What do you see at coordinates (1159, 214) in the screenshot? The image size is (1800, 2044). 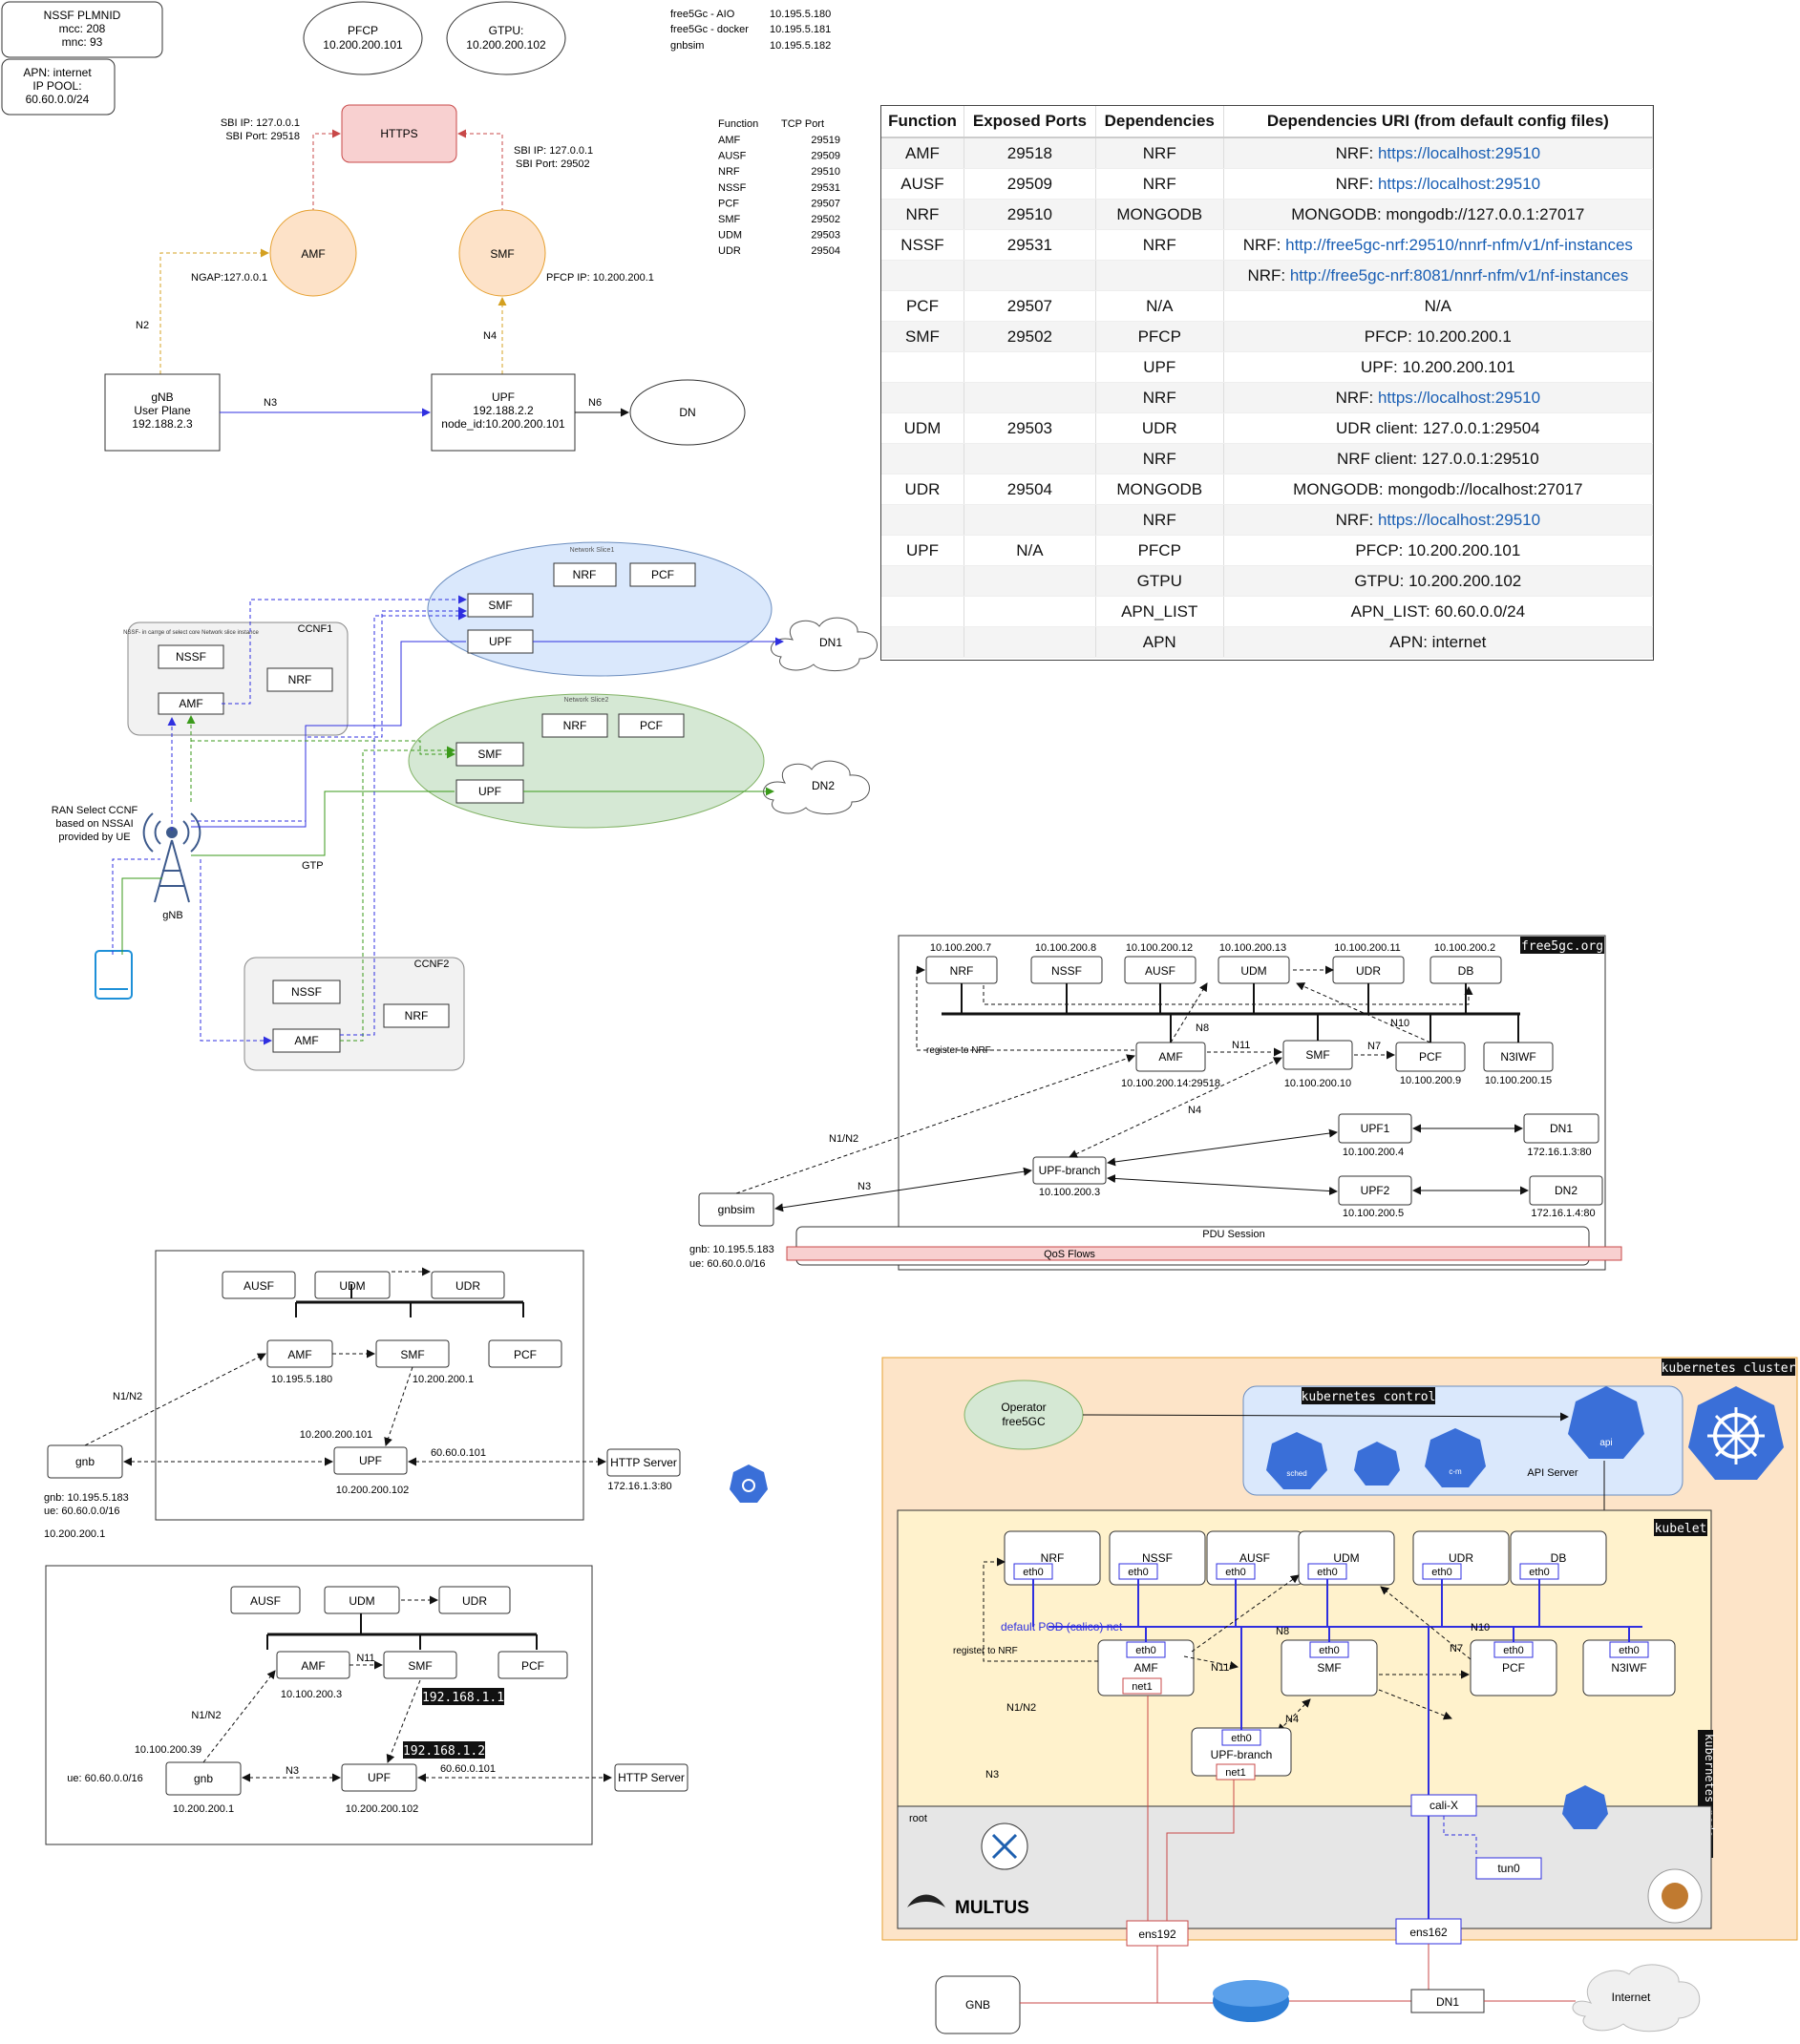 I see `table-cell-dep: MONGODB` at bounding box center [1159, 214].